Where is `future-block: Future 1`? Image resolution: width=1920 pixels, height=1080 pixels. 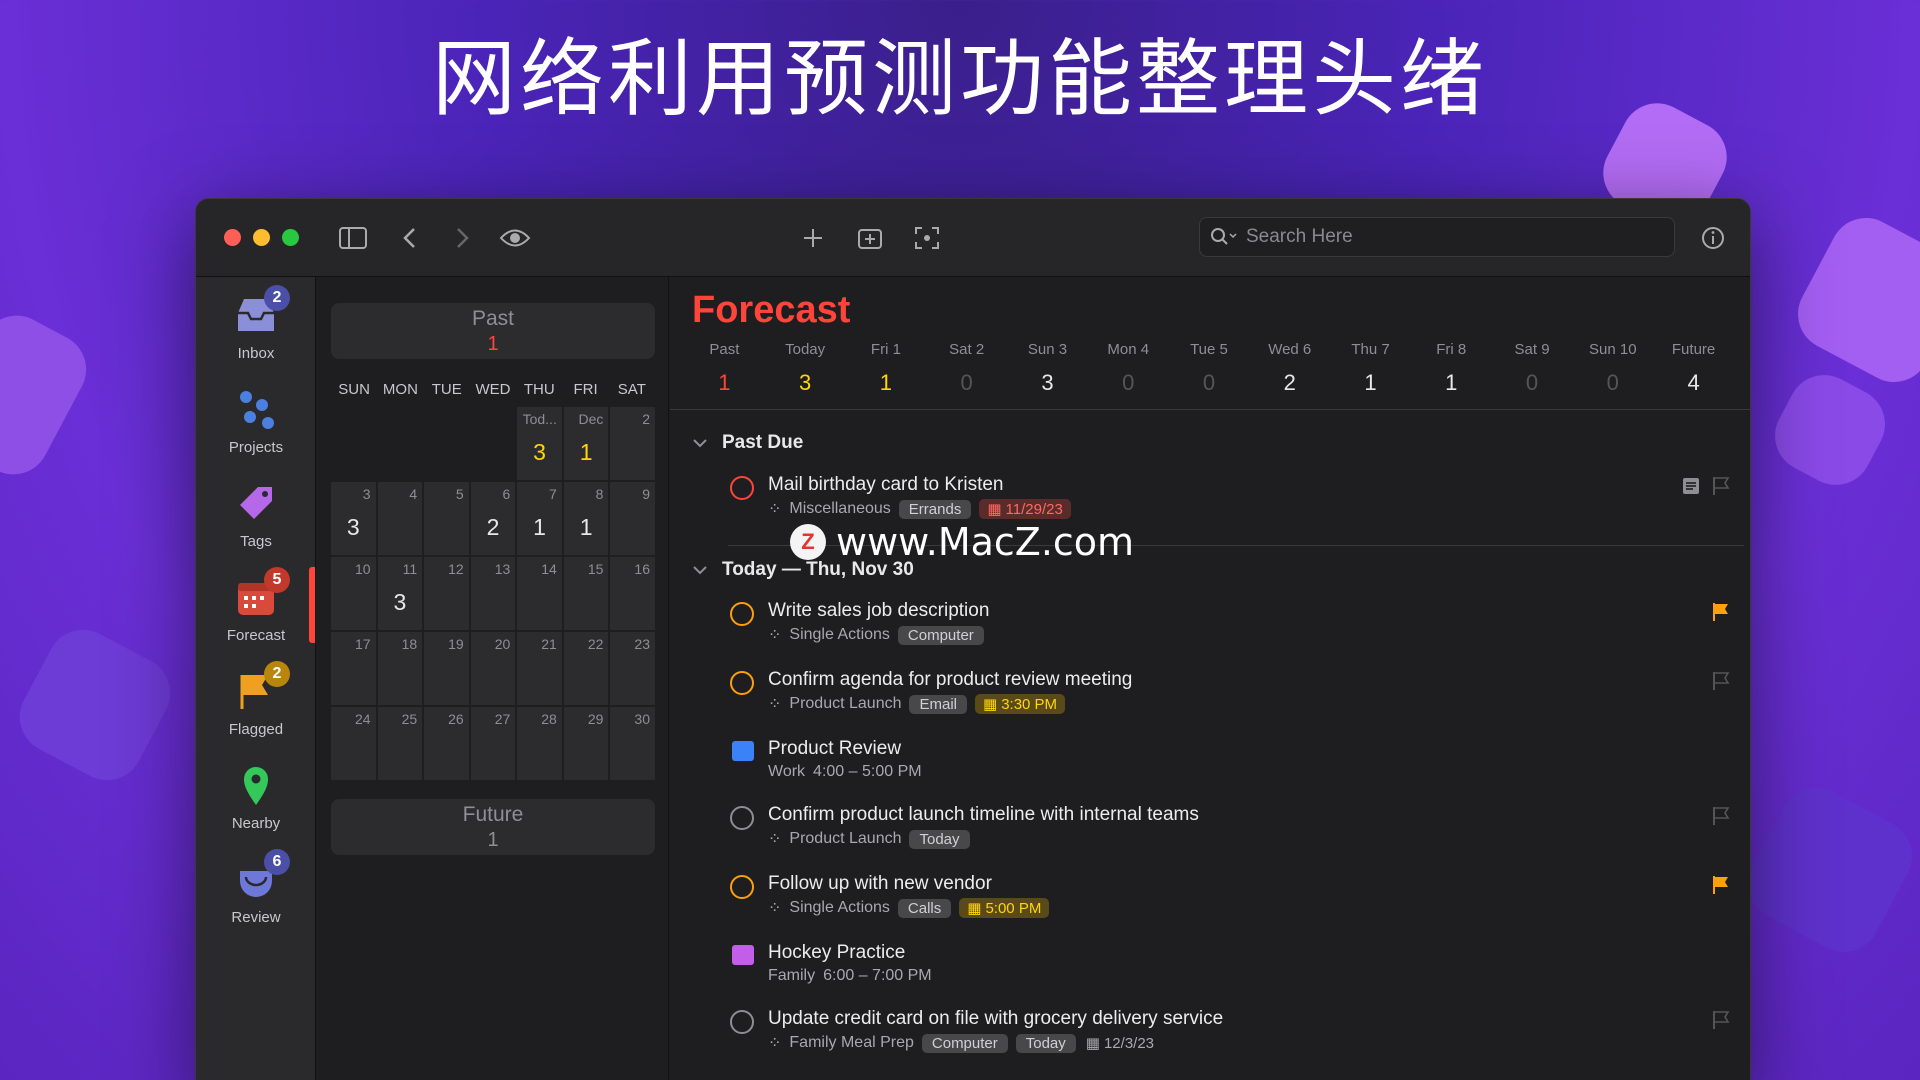 future-block: Future 1 is located at coordinates (493, 827).